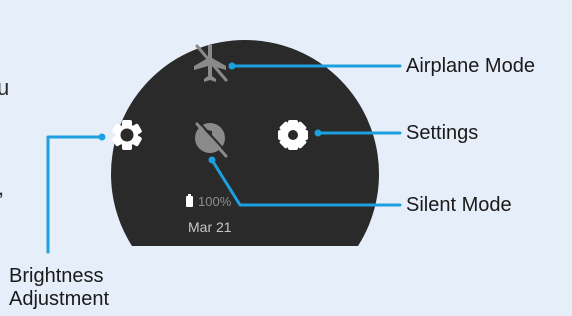  What do you see at coordinates (215, 201) in the screenshot?
I see `battery-percent-text: 100%` at bounding box center [215, 201].